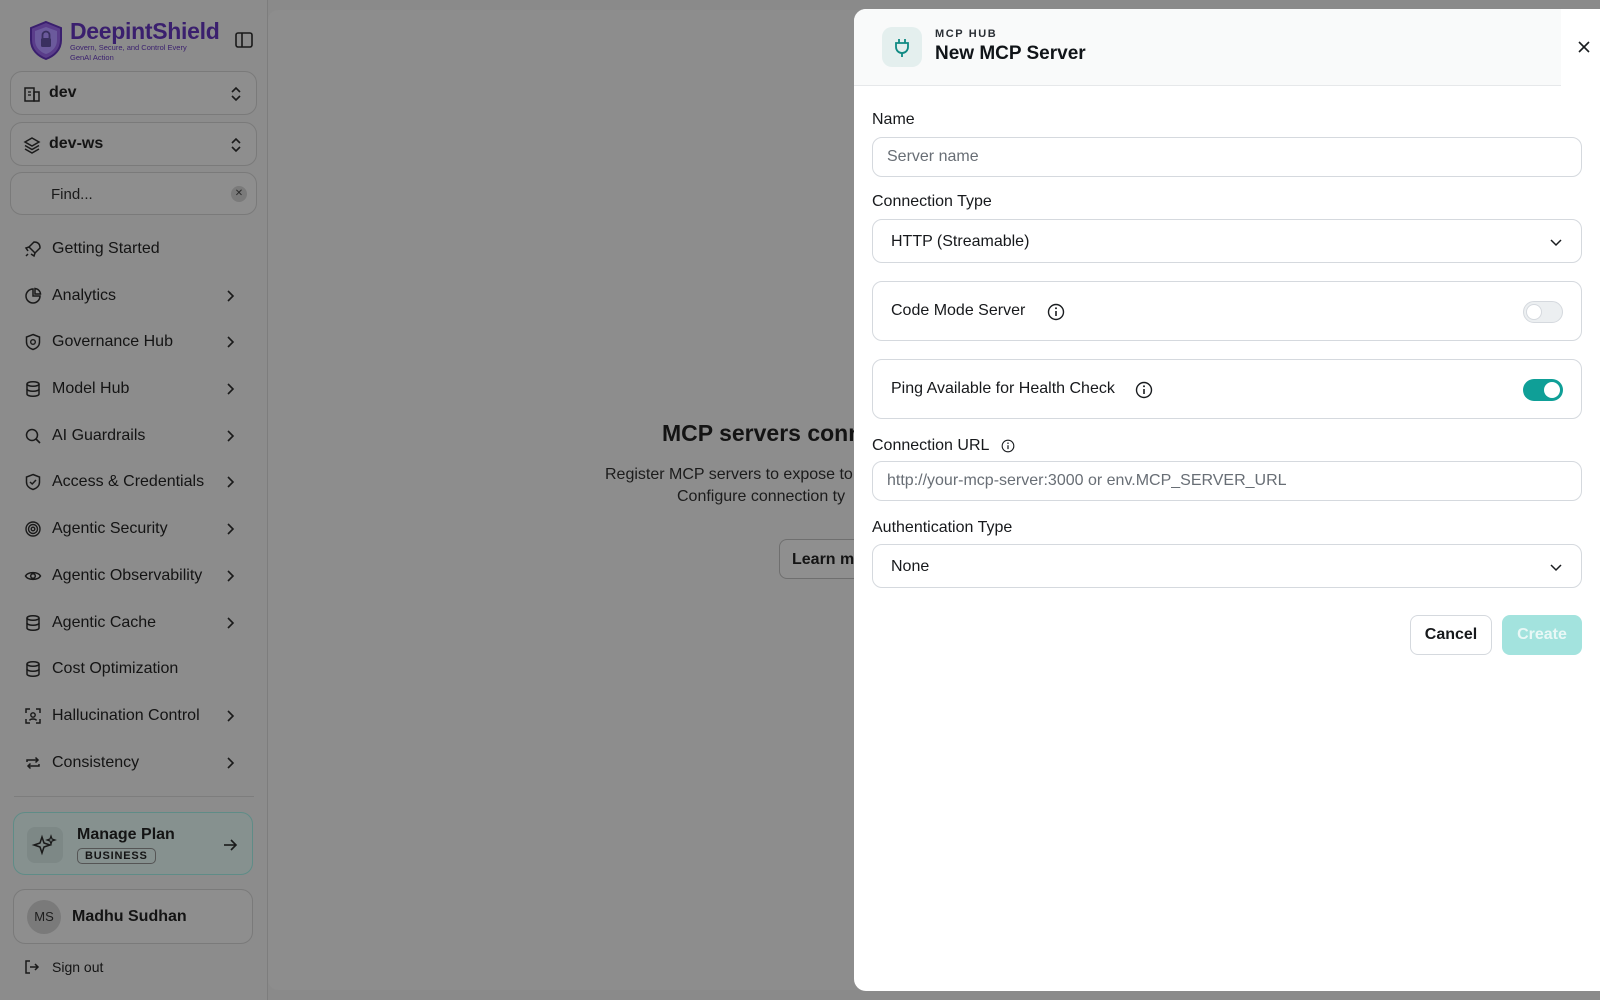  I want to click on sparkles-icon, so click(45, 845).